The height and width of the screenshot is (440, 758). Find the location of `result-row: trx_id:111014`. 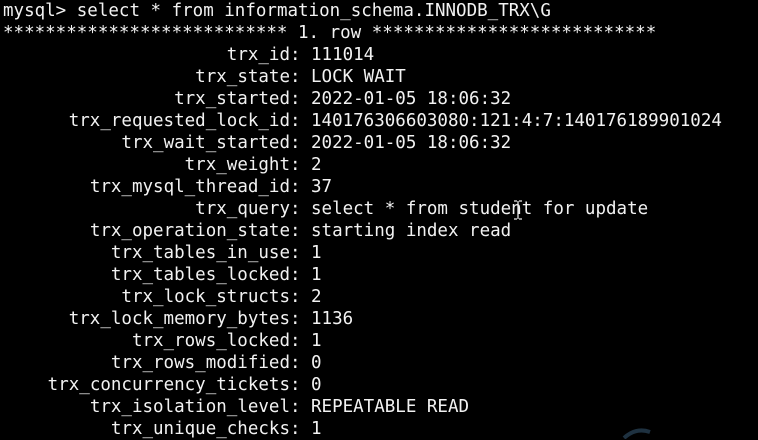

result-row: trx_id:111014 is located at coordinates (379, 55).